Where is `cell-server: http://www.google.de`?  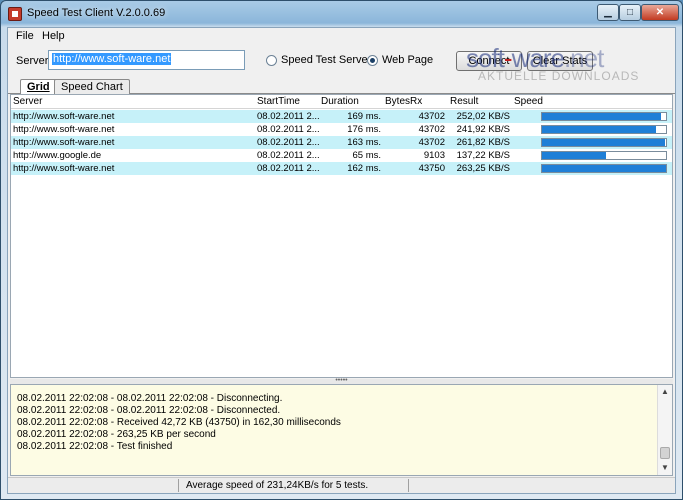 cell-server: http://www.google.de is located at coordinates (57, 155).